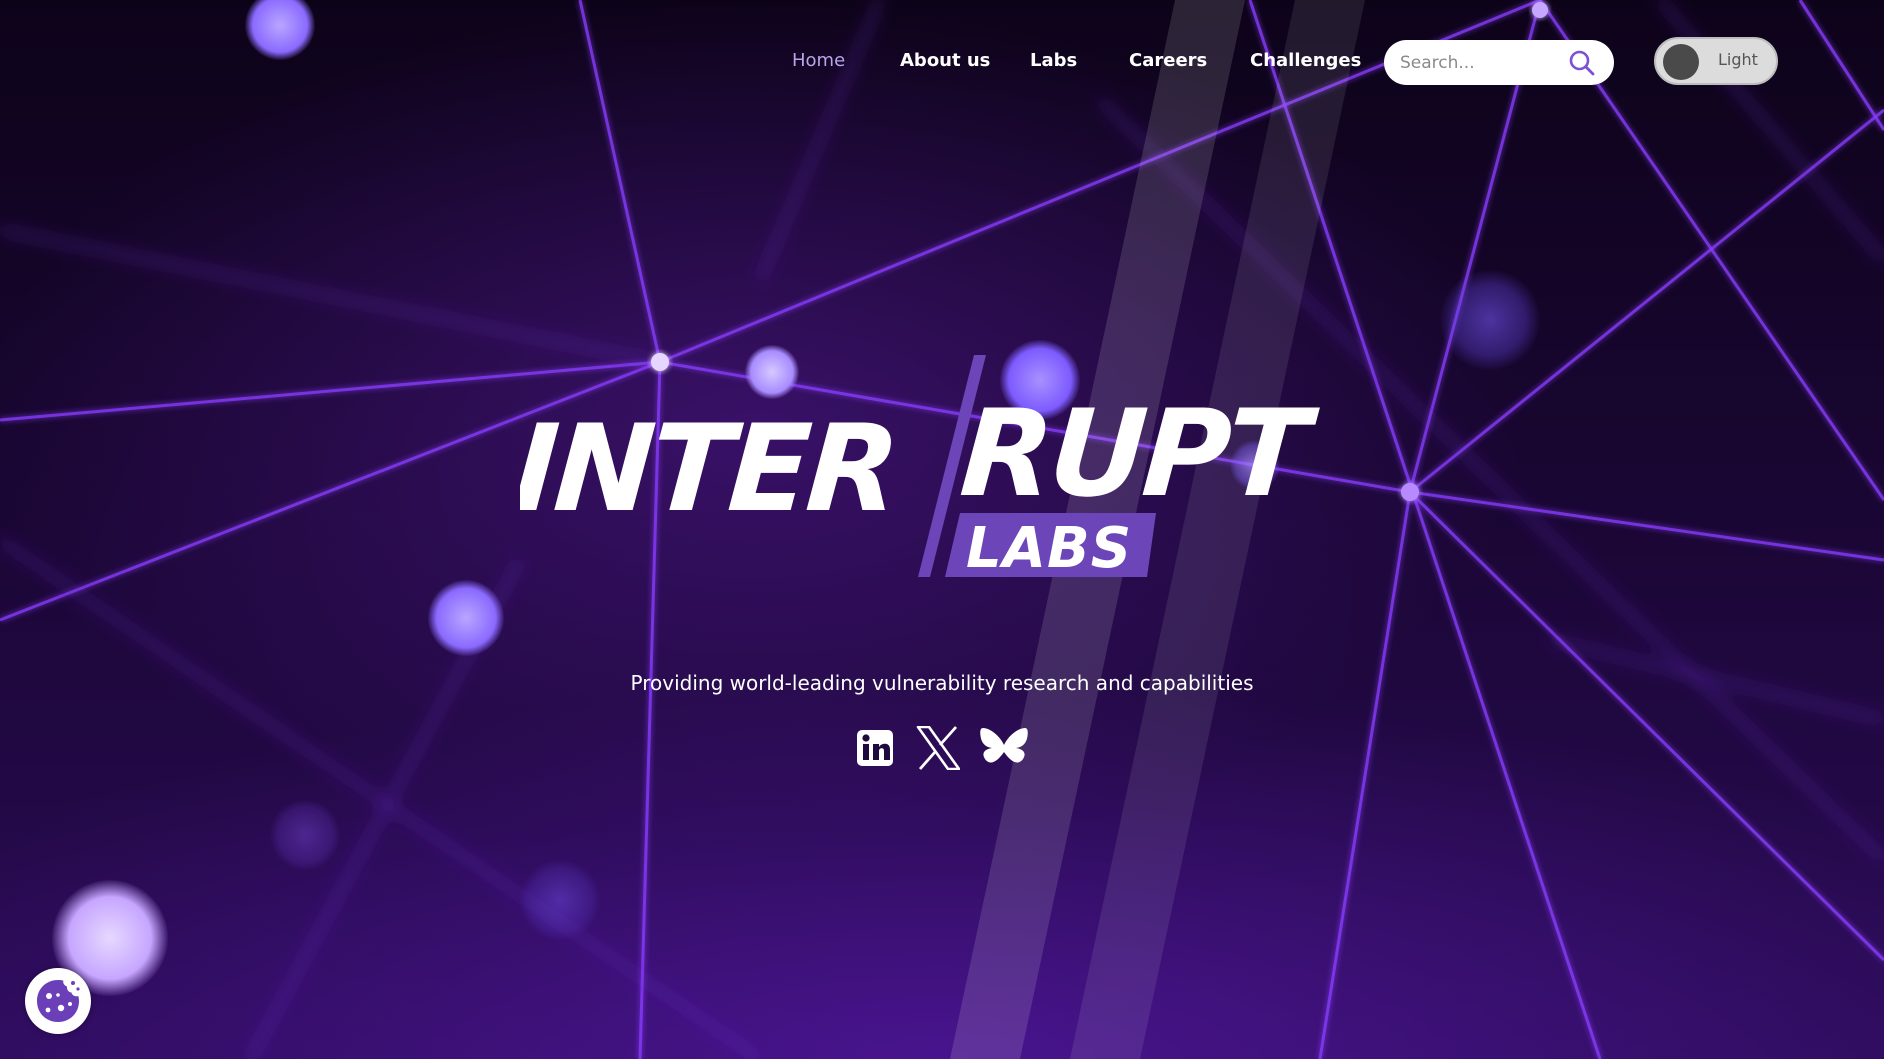 The height and width of the screenshot is (1059, 1884). Describe the element at coordinates (1053, 60) in the screenshot. I see `nav-labs-link: Labs` at that location.